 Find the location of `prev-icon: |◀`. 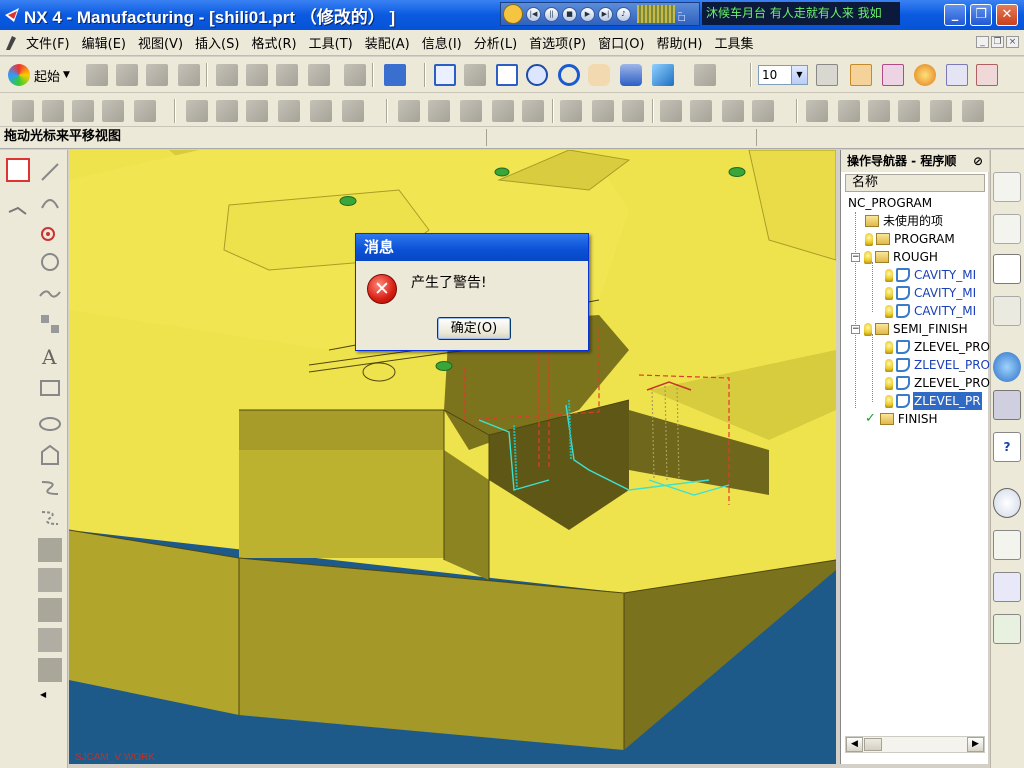

prev-icon: |◀ is located at coordinates (533, 14).